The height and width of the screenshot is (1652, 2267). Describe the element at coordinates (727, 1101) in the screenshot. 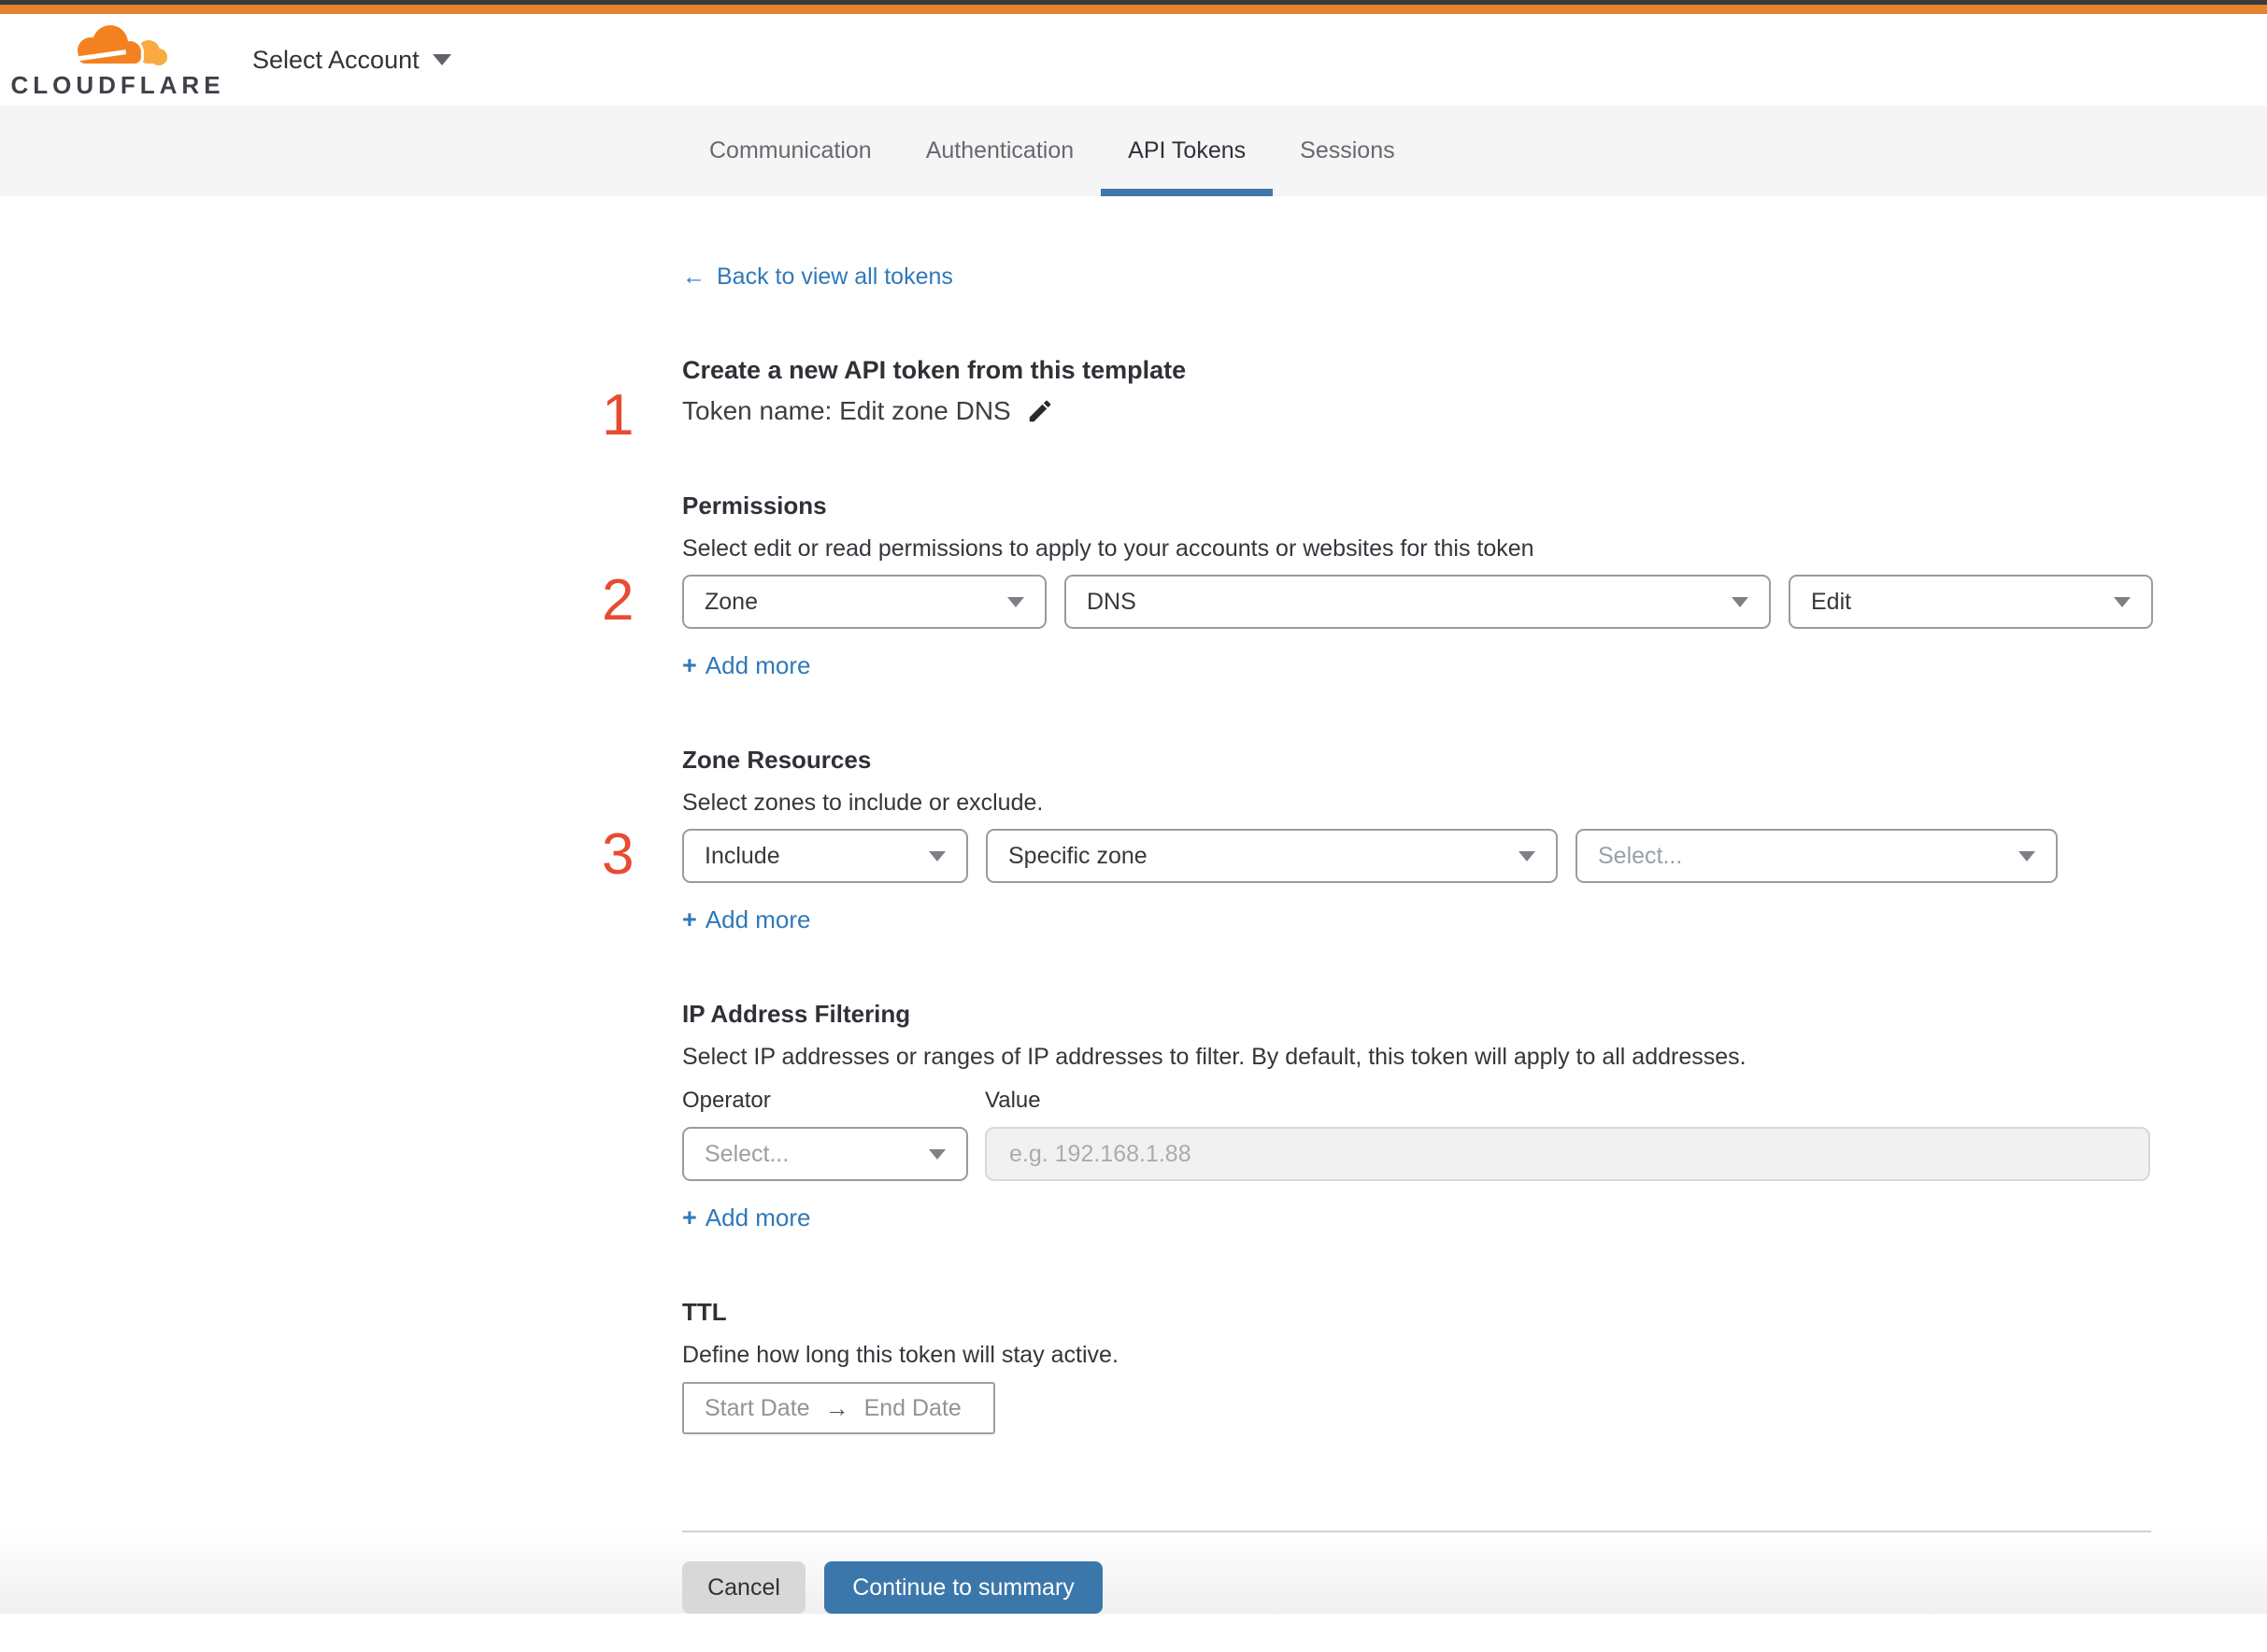

I see `operator-label: Operator` at that location.